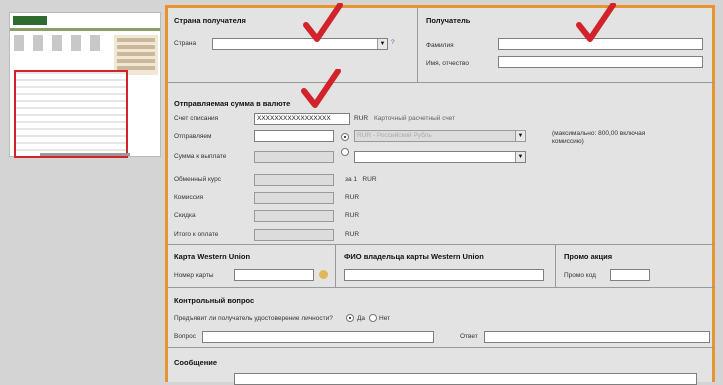  Describe the element at coordinates (350, 318) in the screenshot. I see `id-yes-radio` at that location.